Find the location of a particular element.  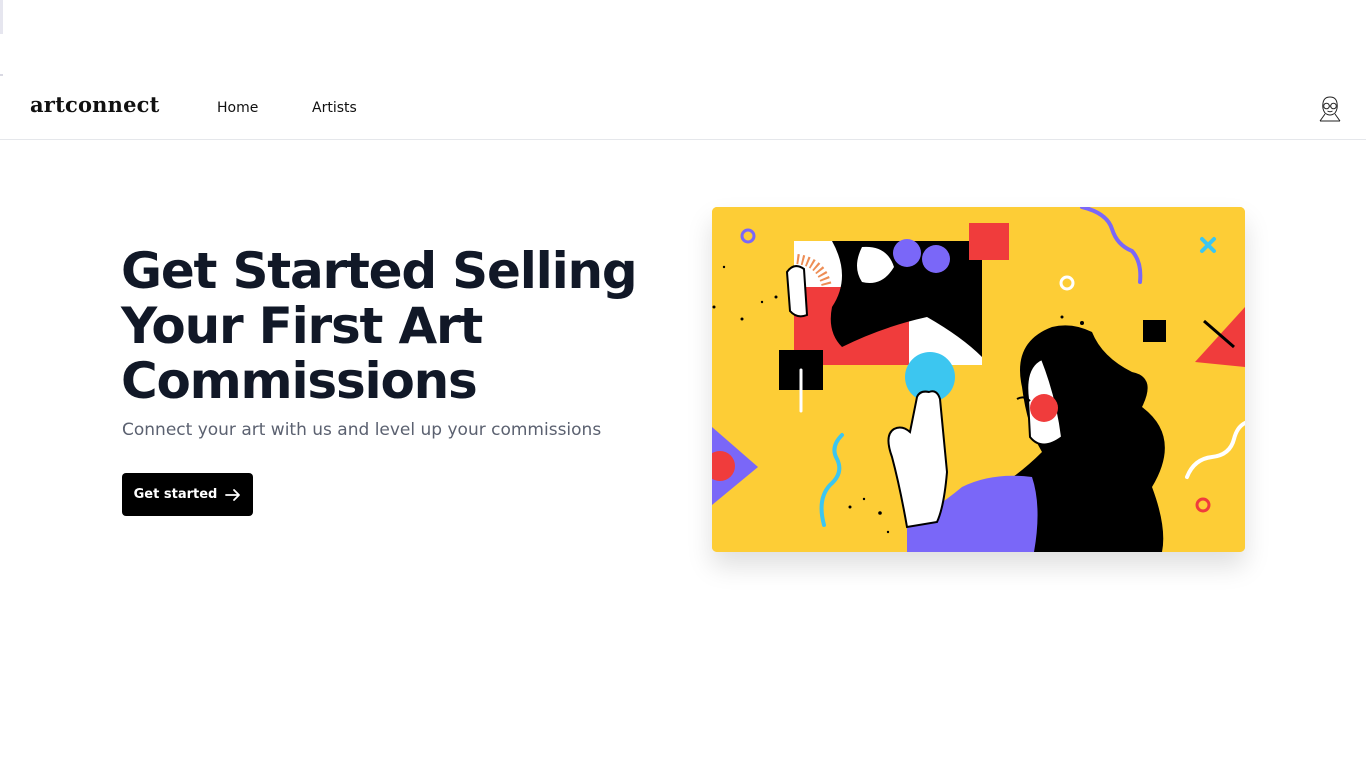

window-edge-dot is located at coordinates (1, 75).